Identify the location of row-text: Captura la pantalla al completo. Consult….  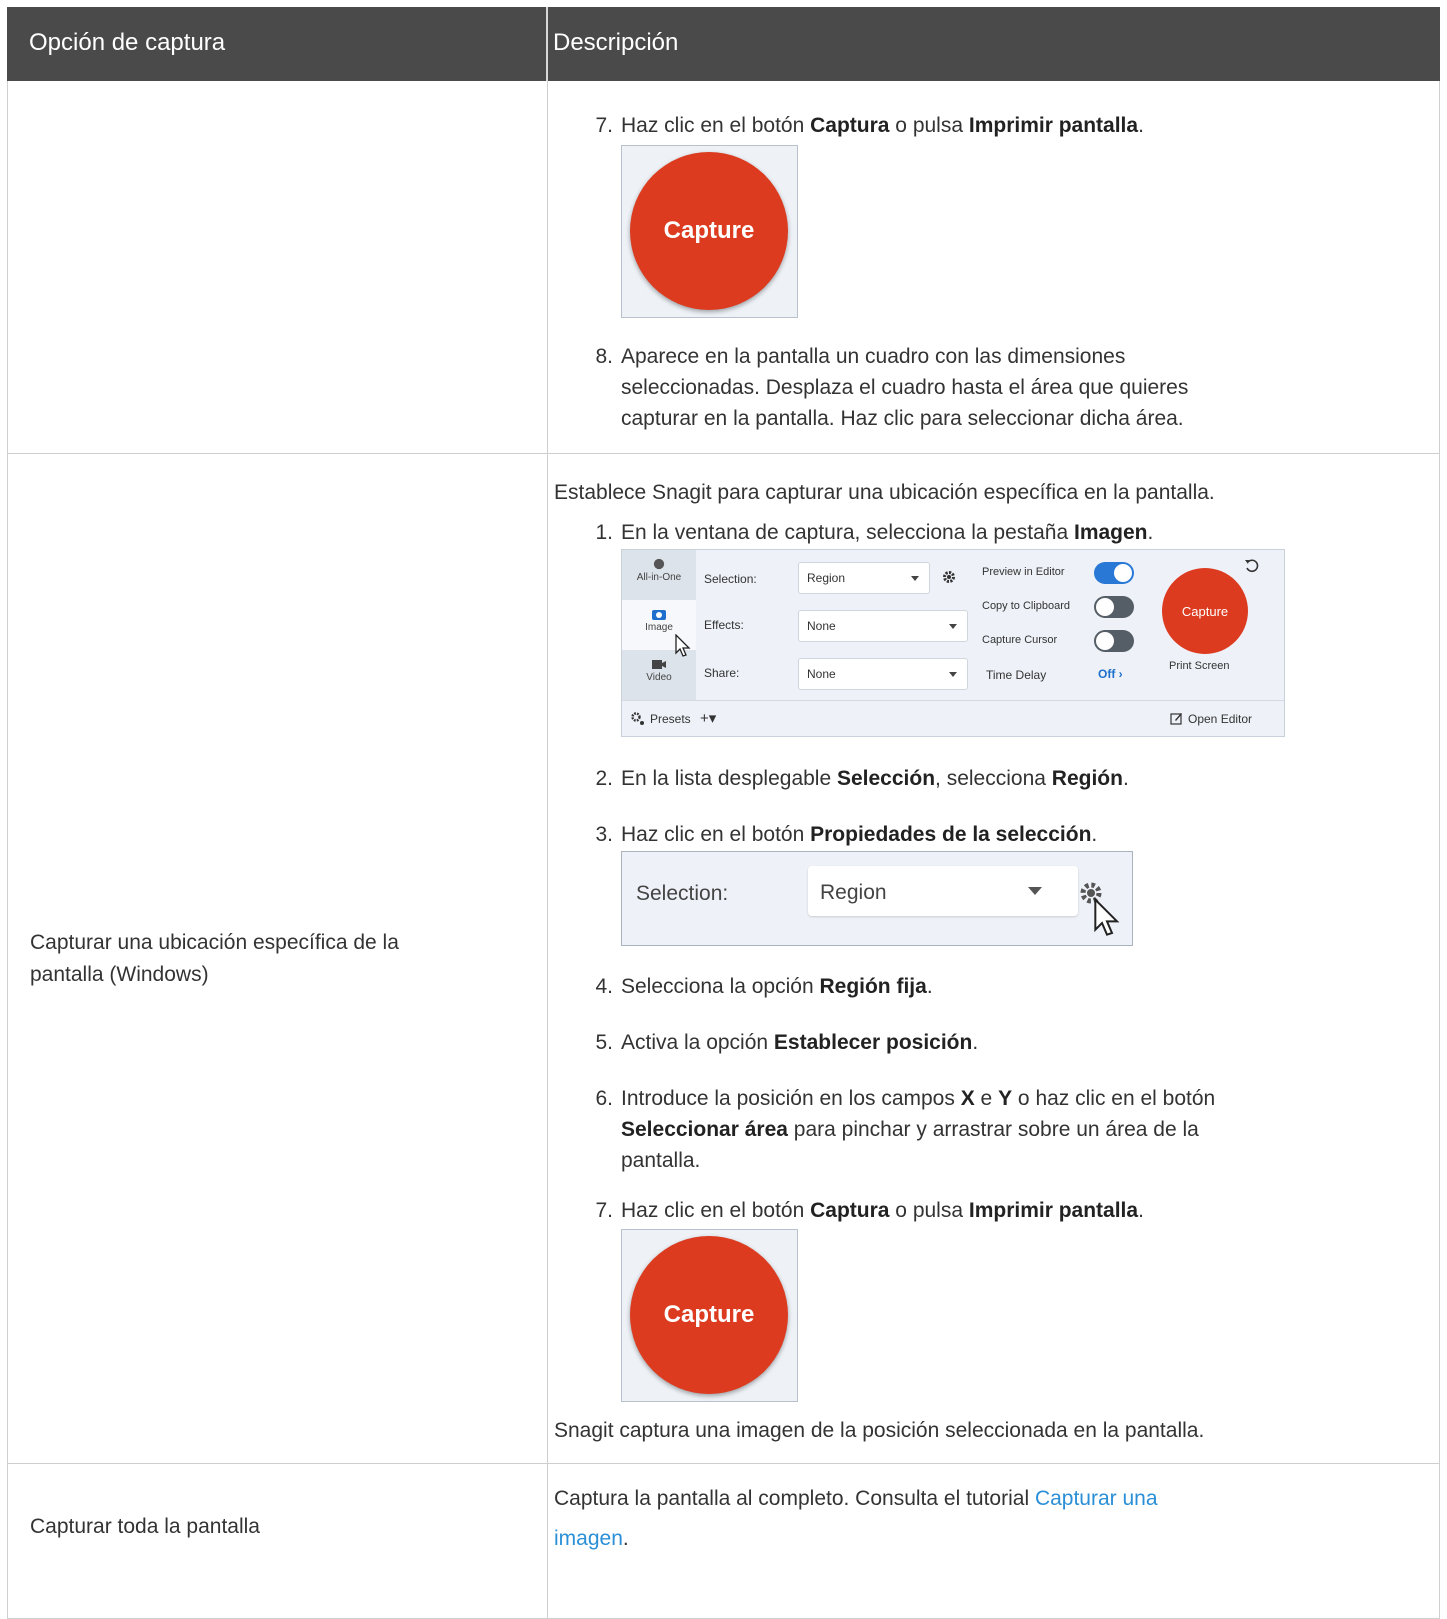
(856, 1498).